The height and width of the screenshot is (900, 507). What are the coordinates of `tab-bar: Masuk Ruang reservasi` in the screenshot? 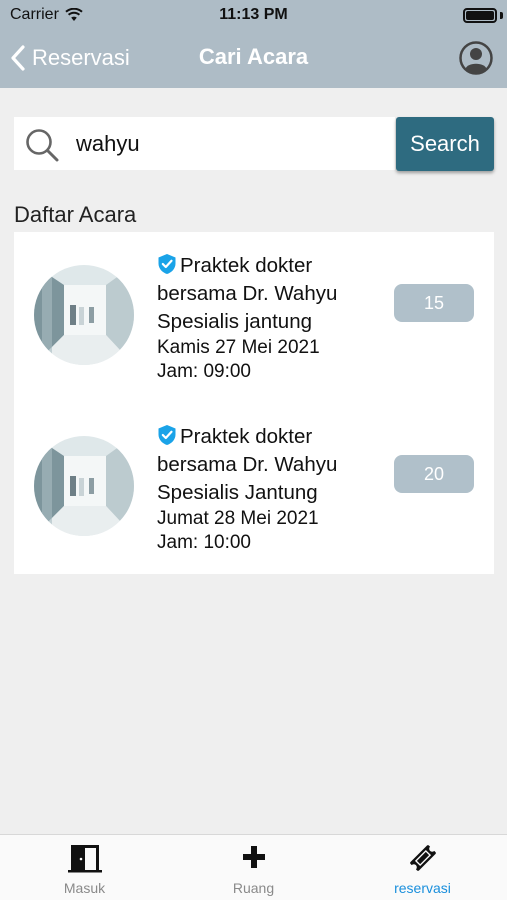 It's located at (253, 867).